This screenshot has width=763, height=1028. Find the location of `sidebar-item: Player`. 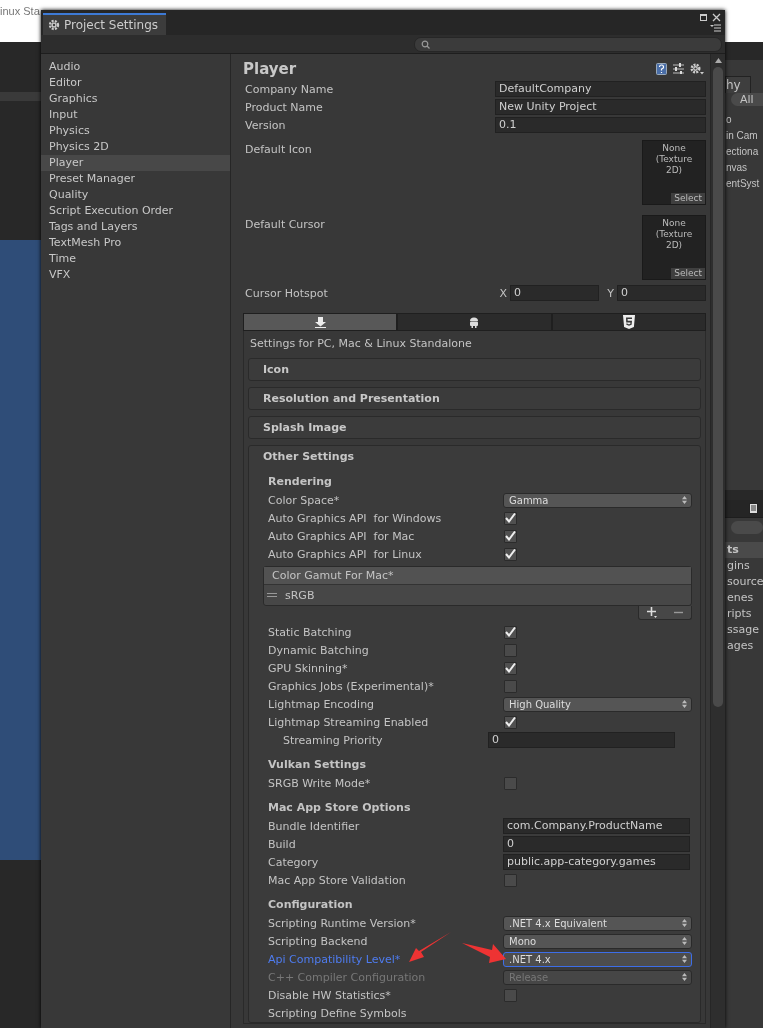

sidebar-item: Player is located at coordinates (135, 163).